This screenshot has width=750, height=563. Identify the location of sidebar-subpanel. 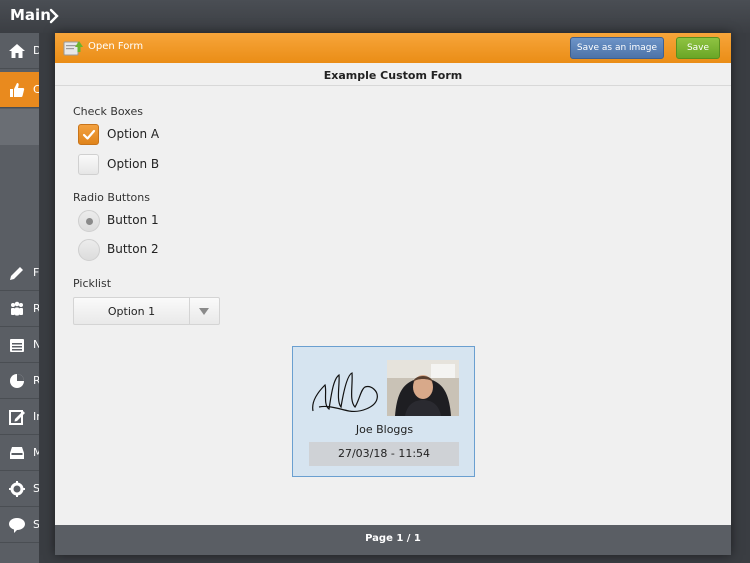
(19, 127).